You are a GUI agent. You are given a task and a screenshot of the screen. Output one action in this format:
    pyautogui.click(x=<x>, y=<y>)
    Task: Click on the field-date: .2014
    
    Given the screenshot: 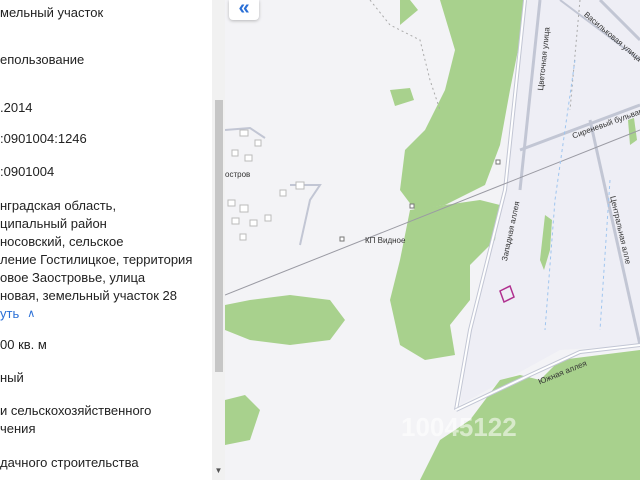 What is the action you would take?
    pyautogui.click(x=16, y=107)
    